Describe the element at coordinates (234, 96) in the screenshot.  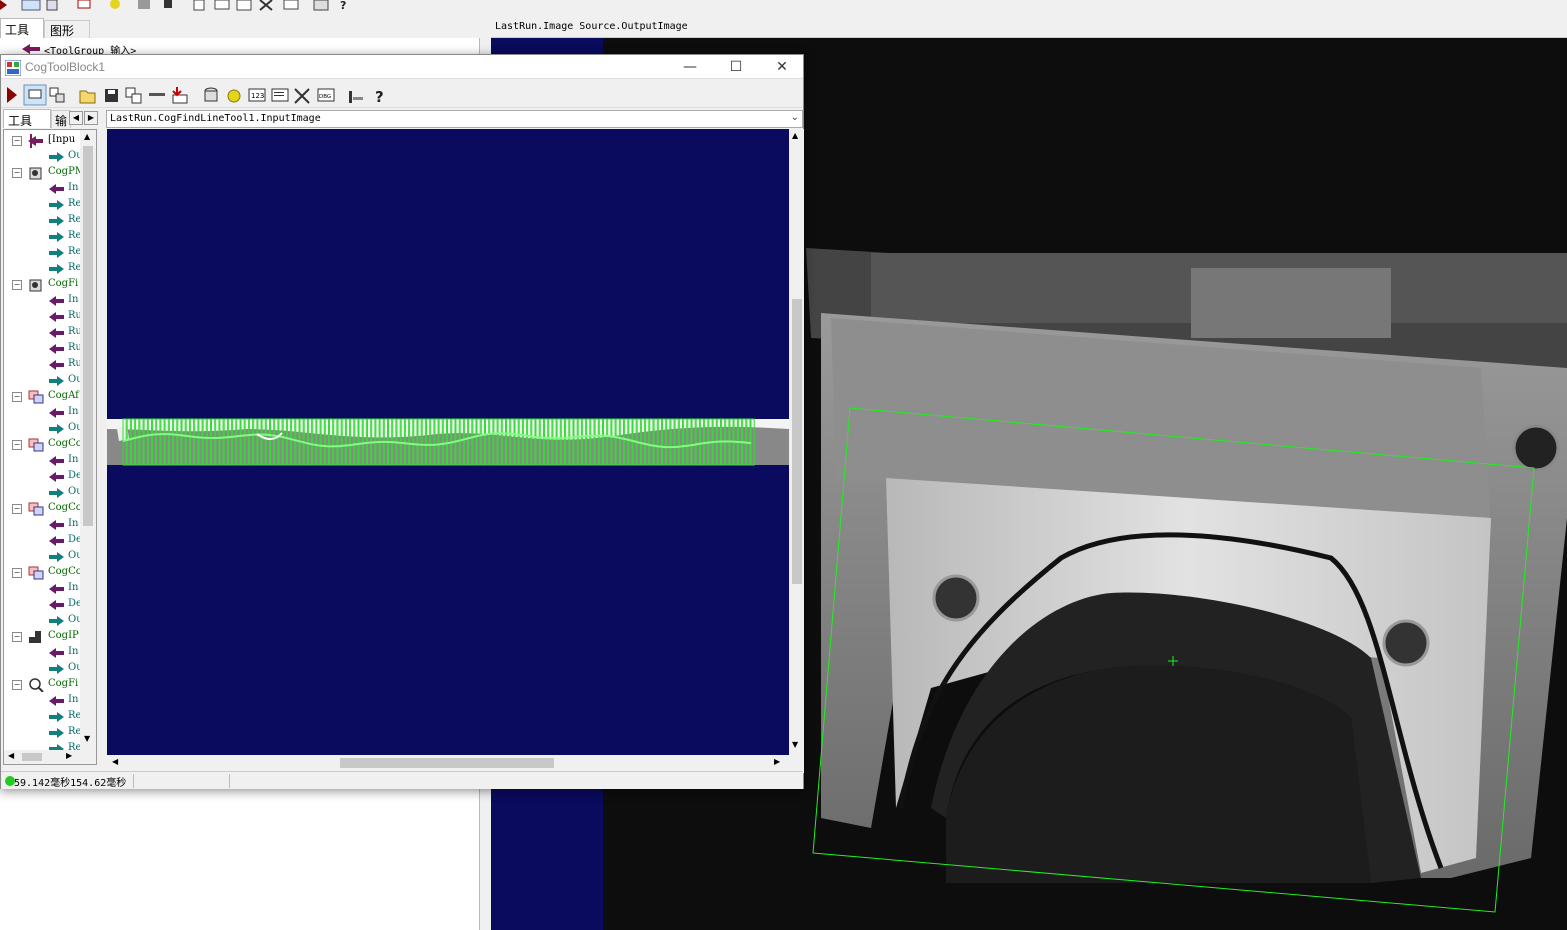
I see `wand-icon` at that location.